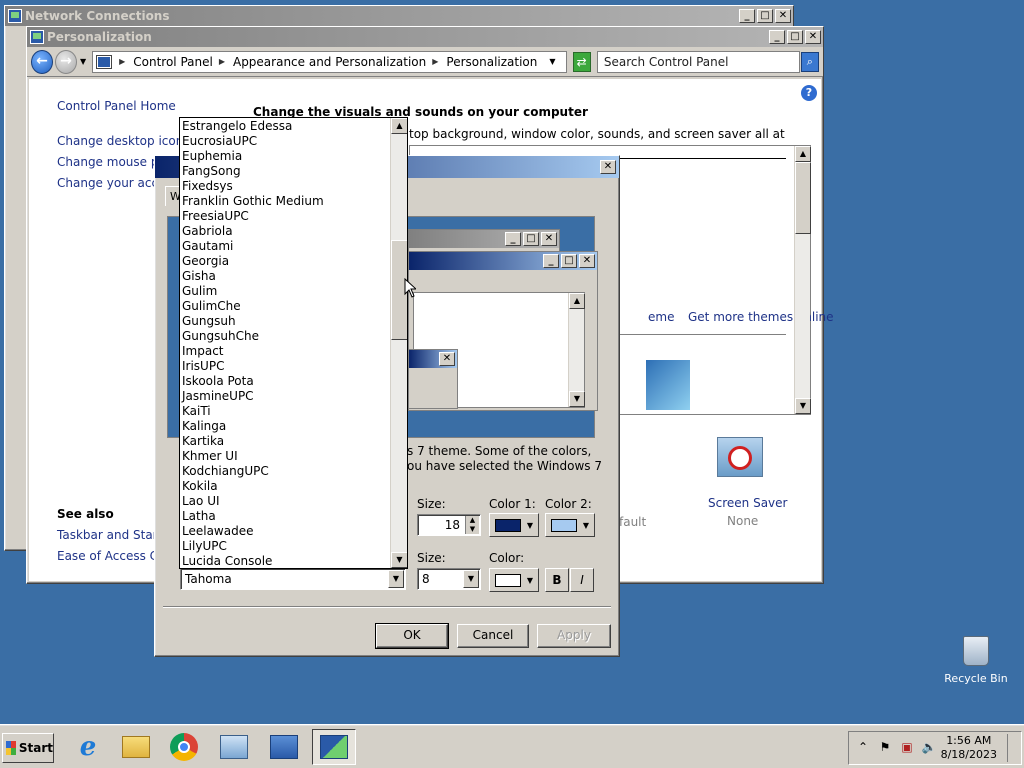 The height and width of the screenshot is (768, 1024). I want to click on breadcrumb-item: Appearance and Personalization, so click(329, 62).